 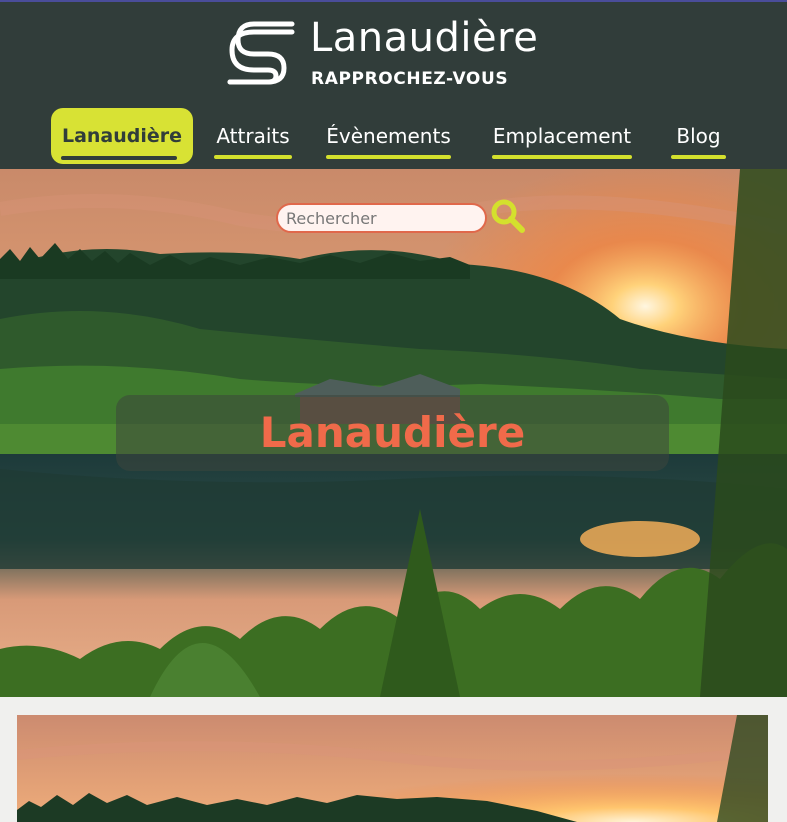 I want to click on nav-item-evenements: Évènements, so click(x=388, y=136).